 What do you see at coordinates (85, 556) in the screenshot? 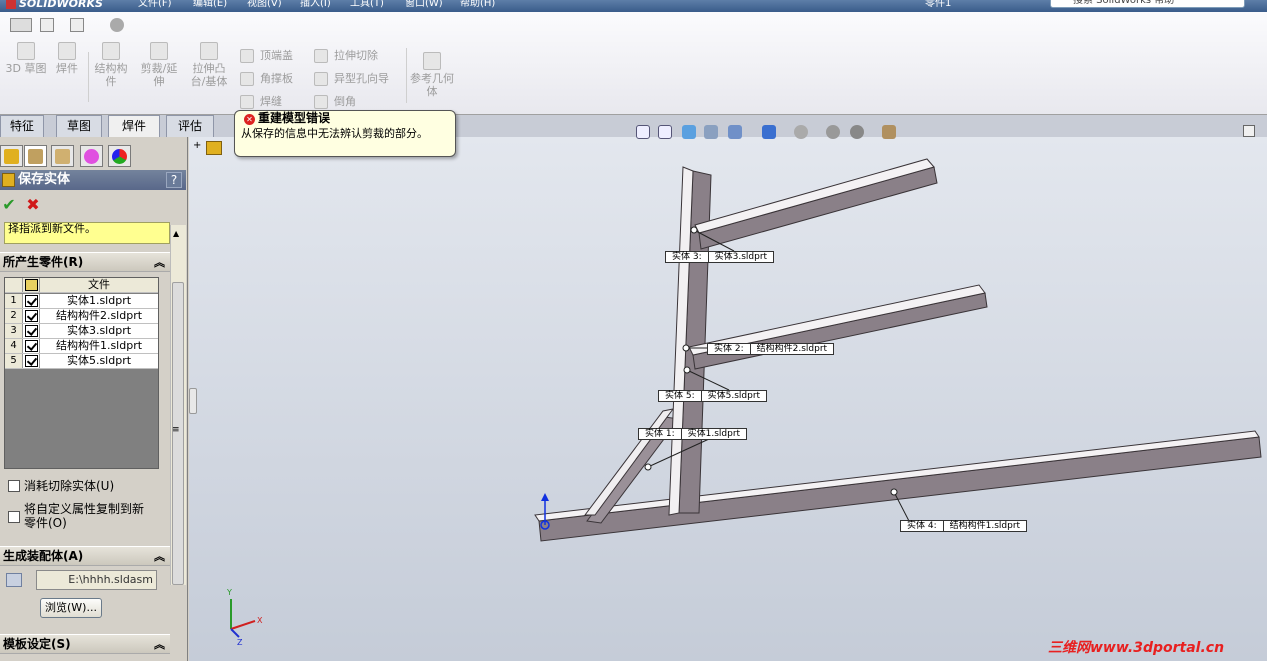
I see `section-make-assembly: 生成装配体(A) ︽` at bounding box center [85, 556].